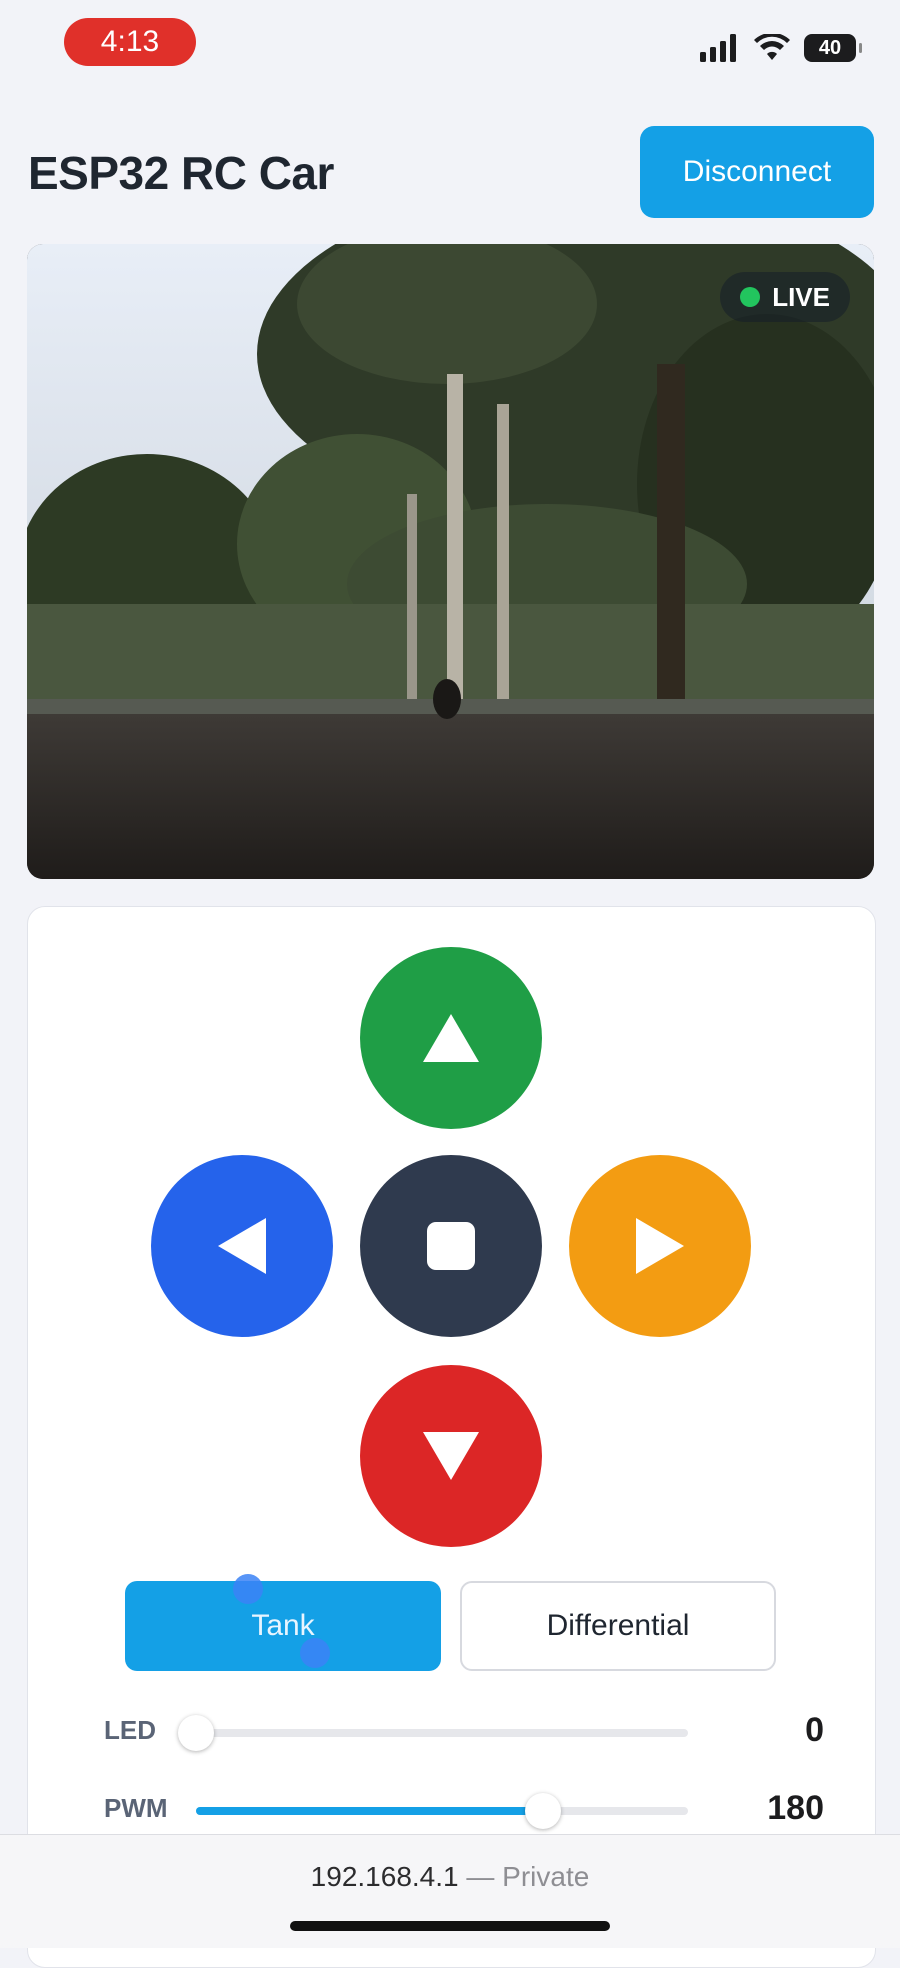 The width and height of the screenshot is (900, 1968). What do you see at coordinates (801, 296) in the screenshot?
I see `live-label: LIVE` at bounding box center [801, 296].